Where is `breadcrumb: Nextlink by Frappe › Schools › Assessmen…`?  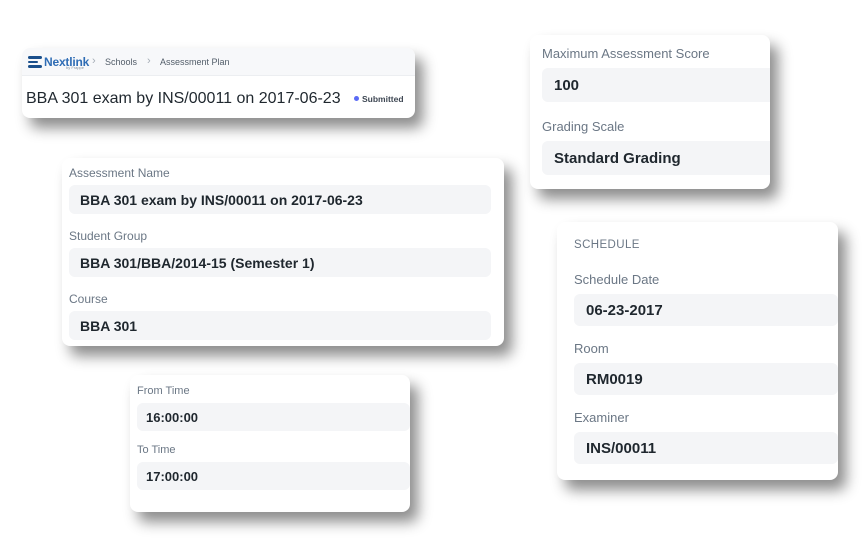 breadcrumb: Nextlink by Frappe › Schools › Assessmen… is located at coordinates (218, 62).